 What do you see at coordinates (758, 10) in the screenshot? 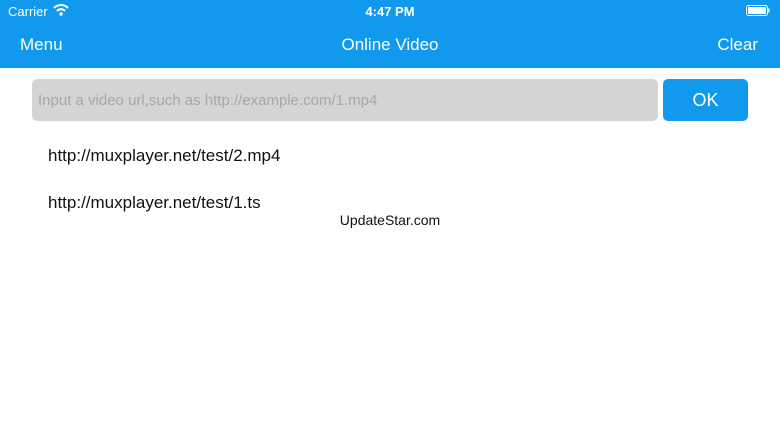
I see `battery-icon` at bounding box center [758, 10].